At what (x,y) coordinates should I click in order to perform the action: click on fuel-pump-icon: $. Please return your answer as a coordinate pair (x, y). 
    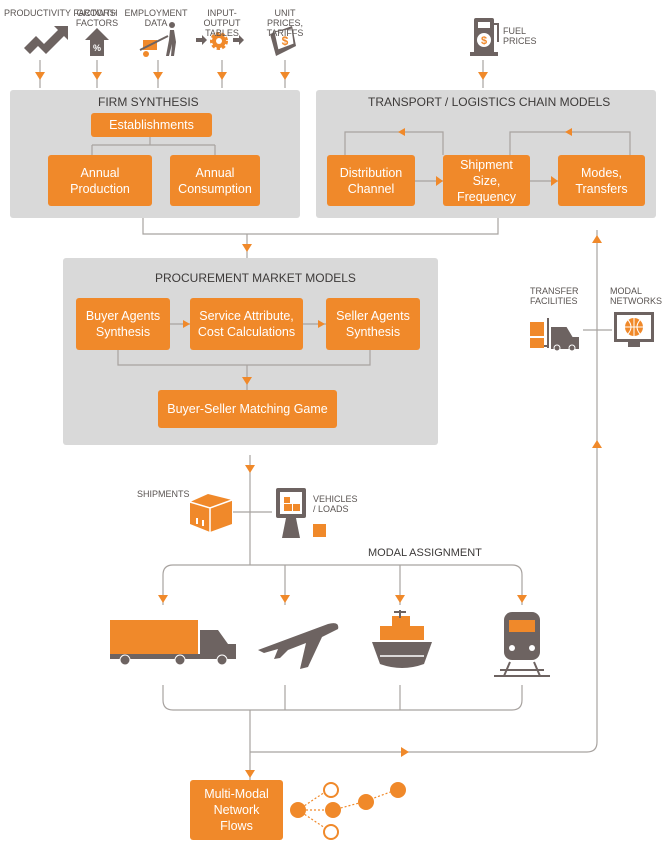
    Looking at the image, I should click on (484, 37).